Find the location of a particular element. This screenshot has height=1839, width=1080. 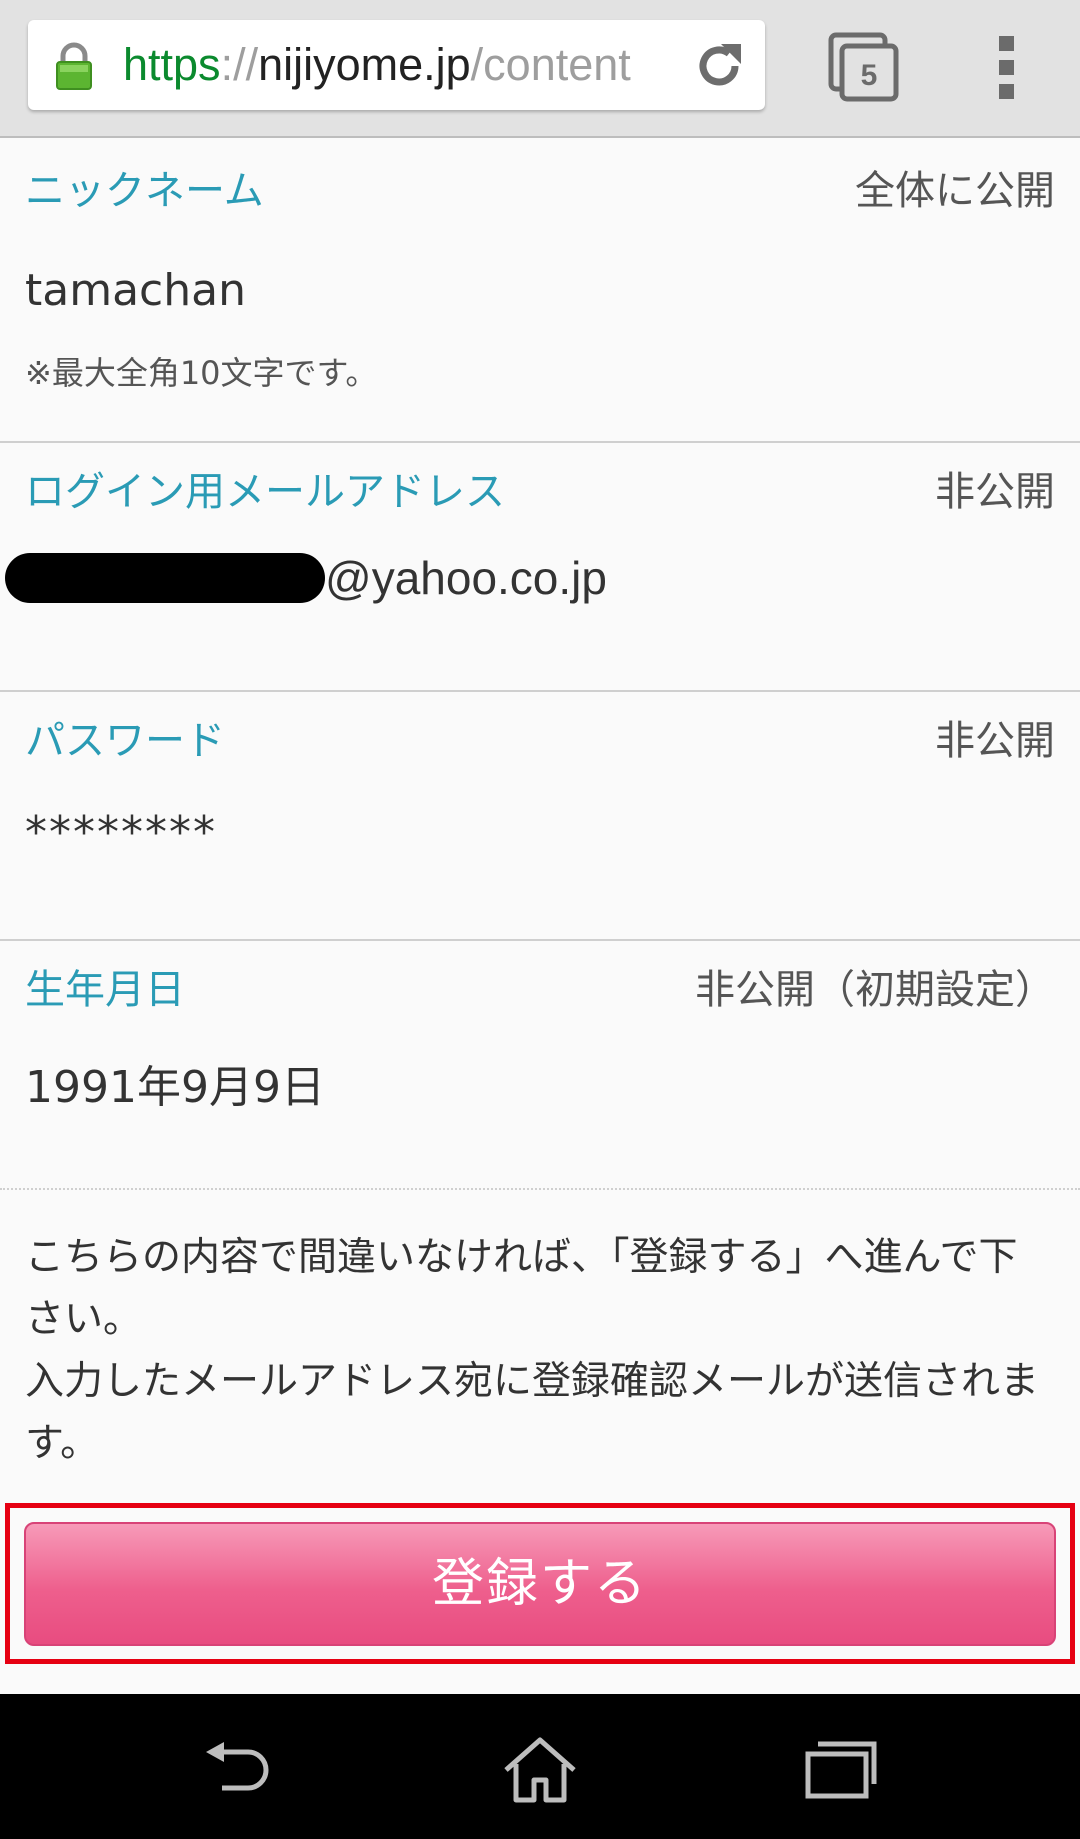

email-domain: @yahoo.co.jp is located at coordinates (466, 578).